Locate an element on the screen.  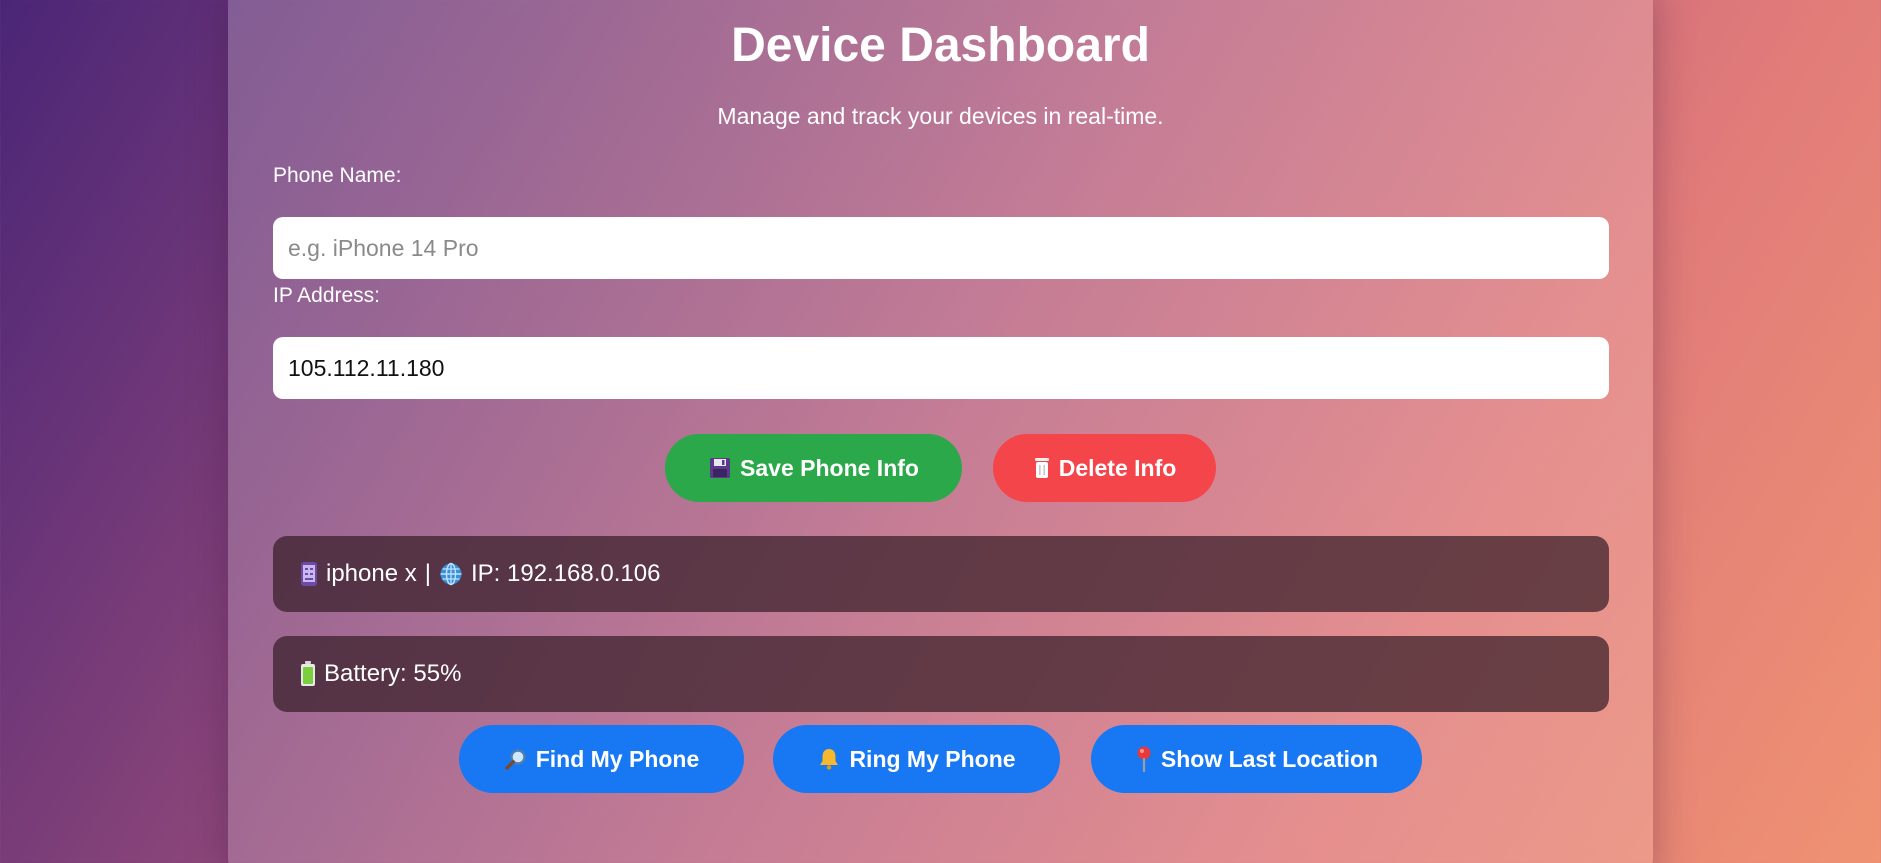
find-button-label: Find My Phone is located at coordinates (617, 758).